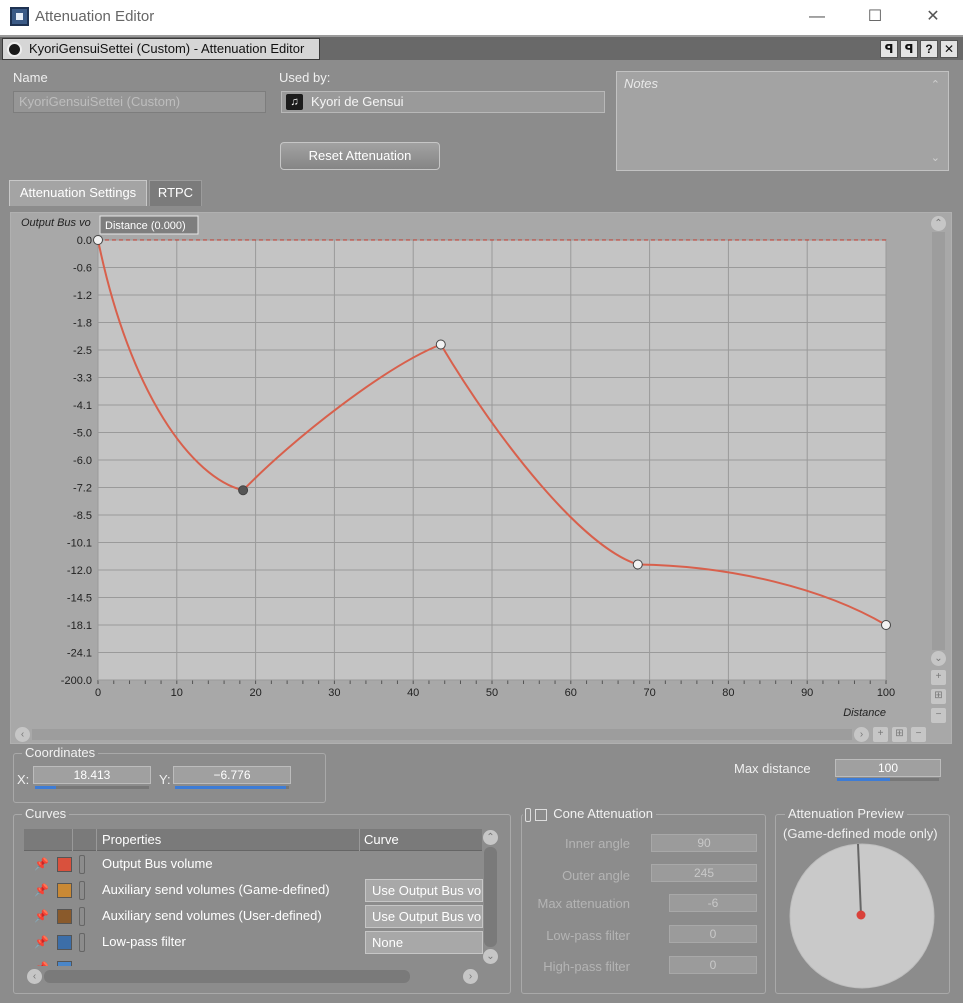 This screenshot has width=963, height=1003. Describe the element at coordinates (935, 157) in the screenshot. I see `notes-scroll-down-icon: ⌄` at that location.